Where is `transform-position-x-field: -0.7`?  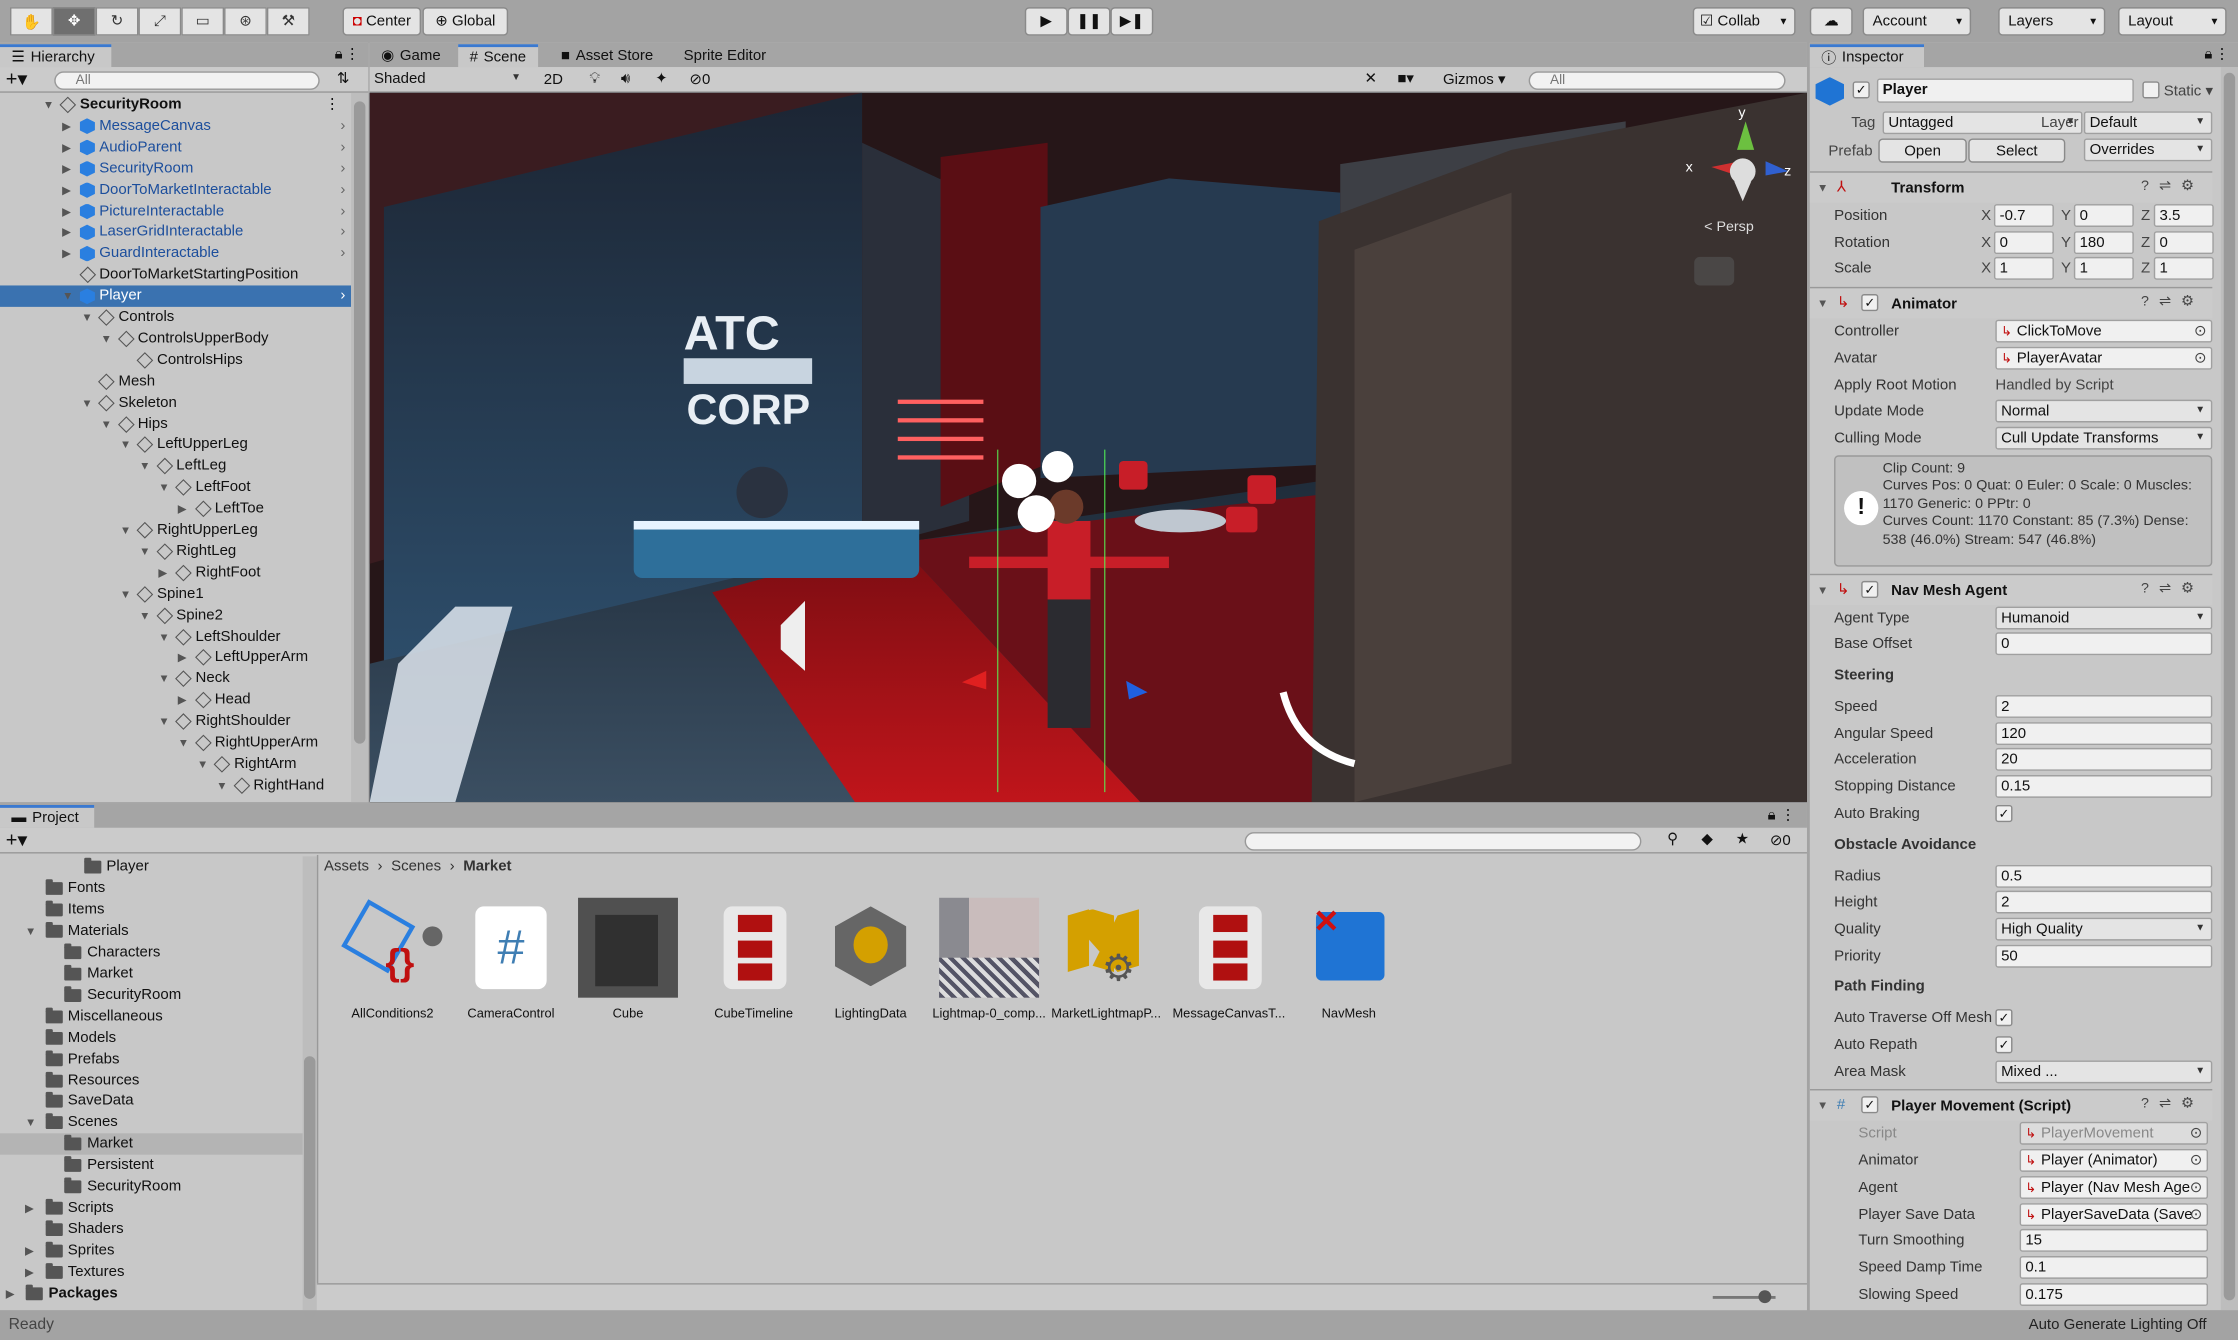
transform-position-x-field: -0.7 is located at coordinates (2023, 215).